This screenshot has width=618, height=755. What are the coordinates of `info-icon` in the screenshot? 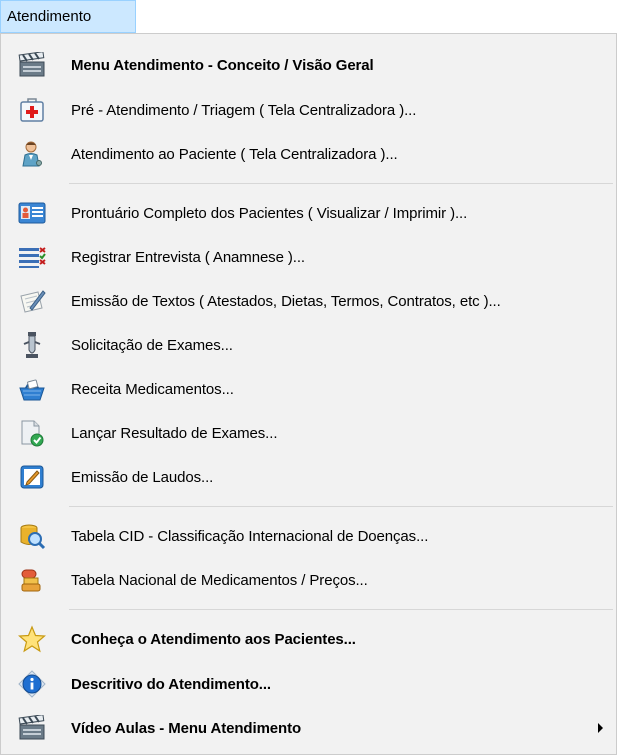 It's located at (32, 684).